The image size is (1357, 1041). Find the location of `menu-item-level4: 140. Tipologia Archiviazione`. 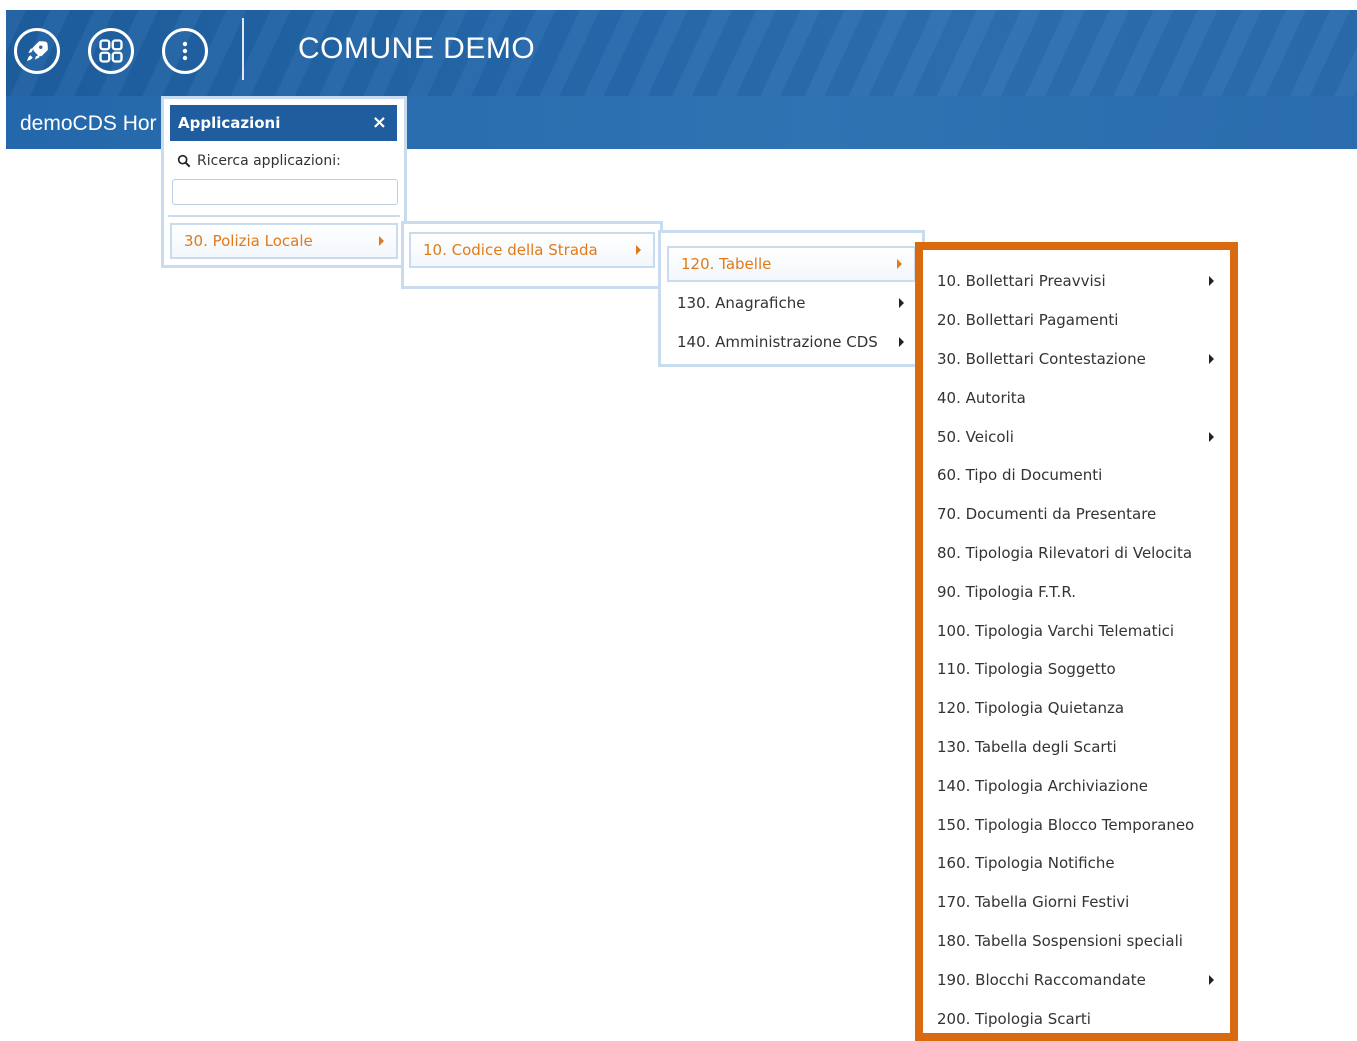

menu-item-level4: 140. Tipologia Archiviazione is located at coordinates (1076, 785).